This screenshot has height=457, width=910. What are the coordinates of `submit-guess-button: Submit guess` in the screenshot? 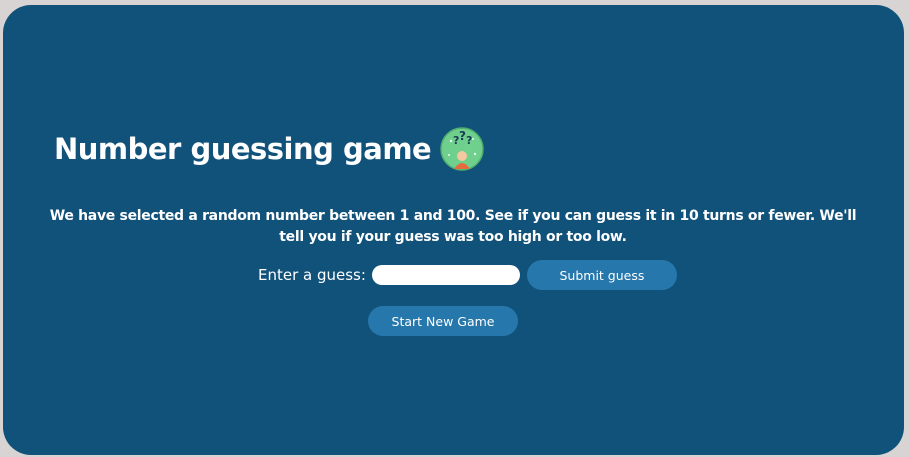 It's located at (601, 275).